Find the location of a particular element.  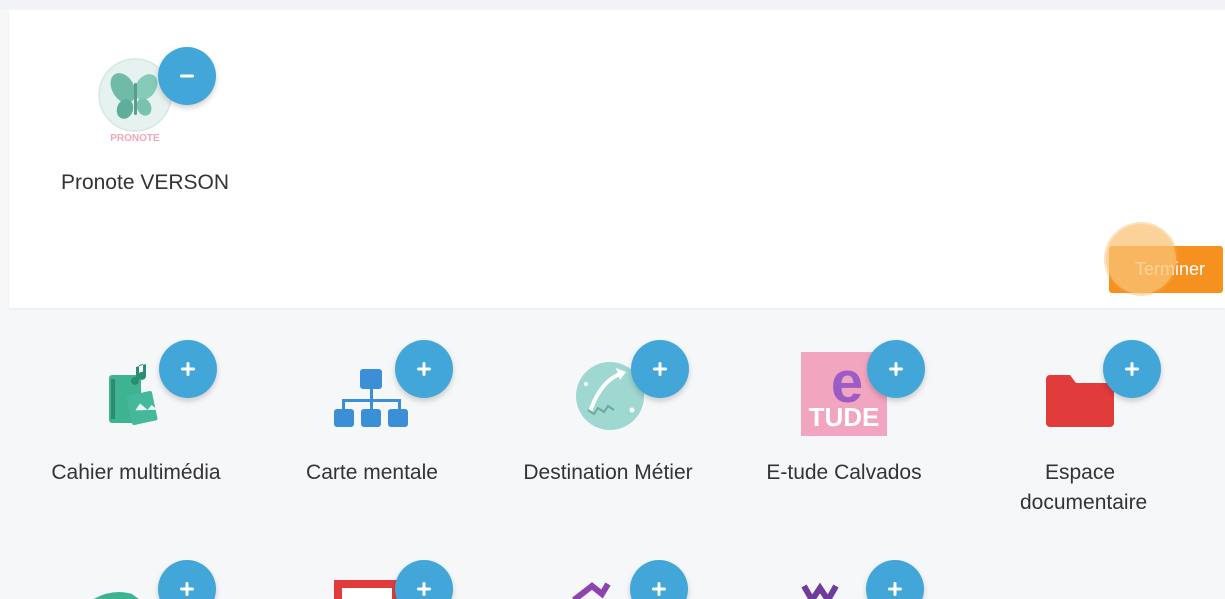

svg-text: TUDE is located at coordinates (844, 417).